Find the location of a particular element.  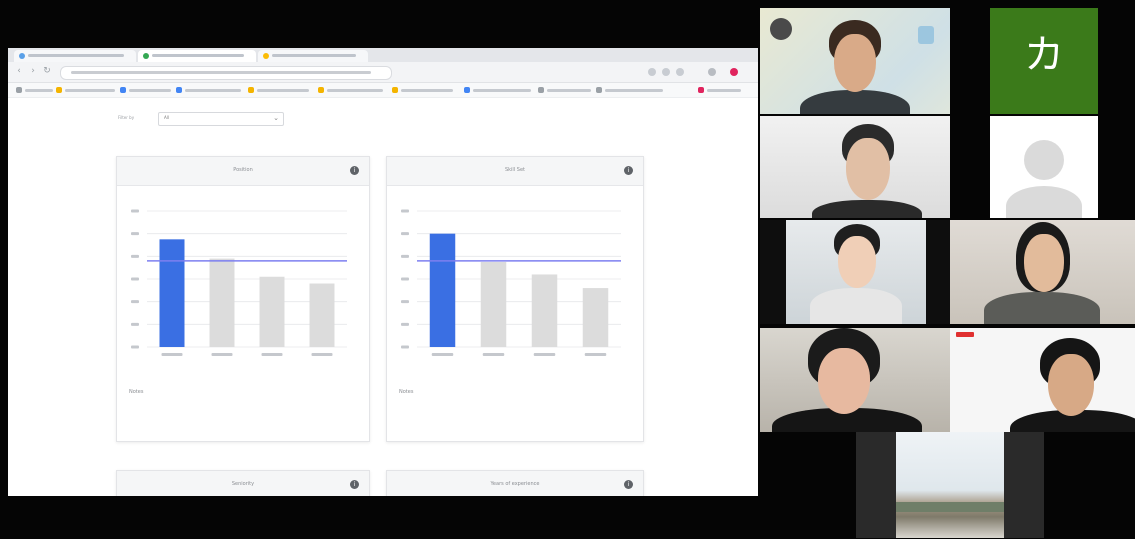

card-title: Seniority is located at coordinates (243, 484).